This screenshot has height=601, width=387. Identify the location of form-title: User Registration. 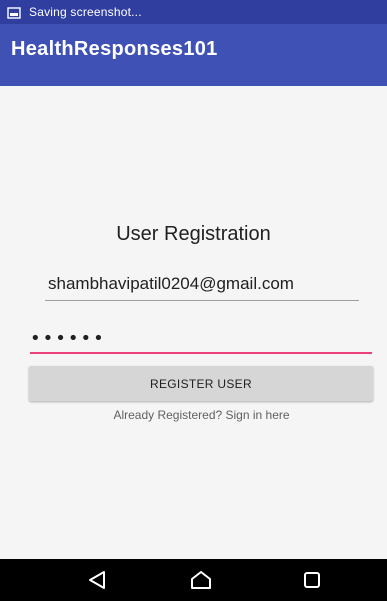
(193, 234).